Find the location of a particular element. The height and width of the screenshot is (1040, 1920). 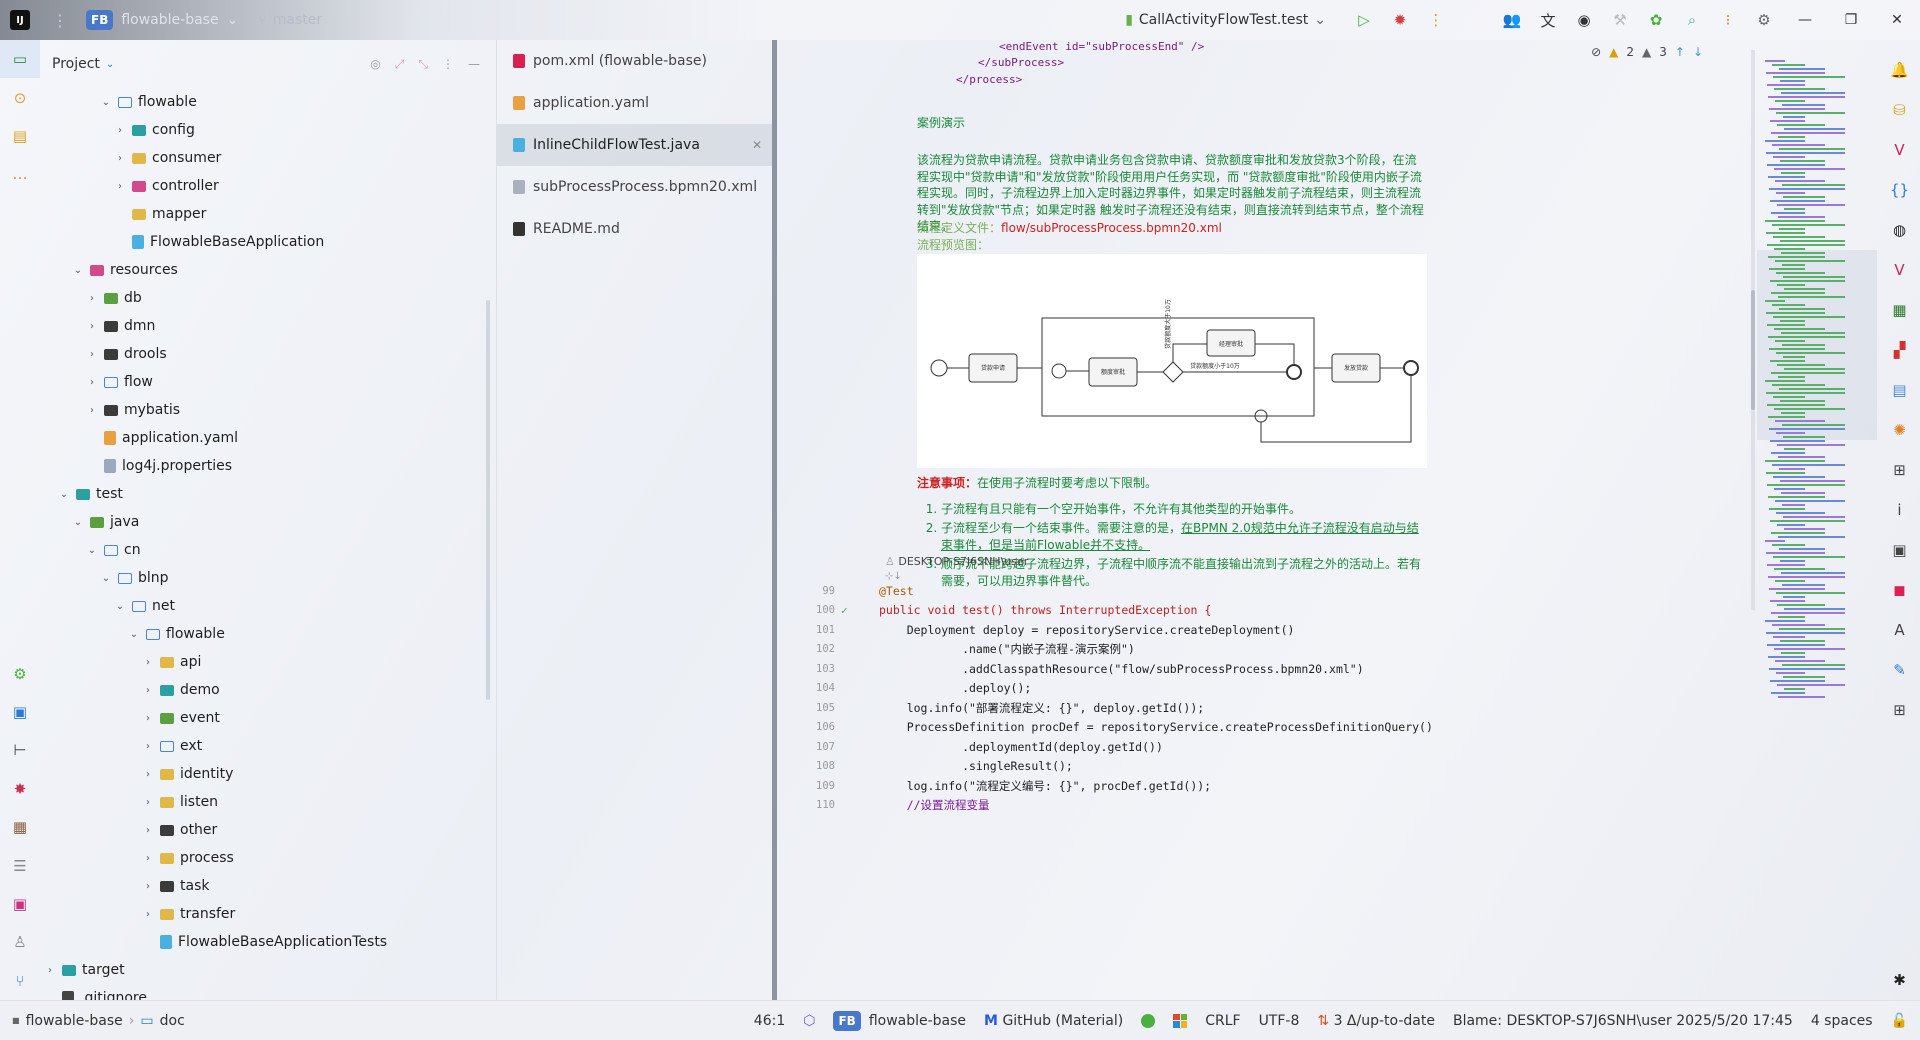

recent-file-item: subProcessProcess.bpmn20.xml is located at coordinates (634, 187).